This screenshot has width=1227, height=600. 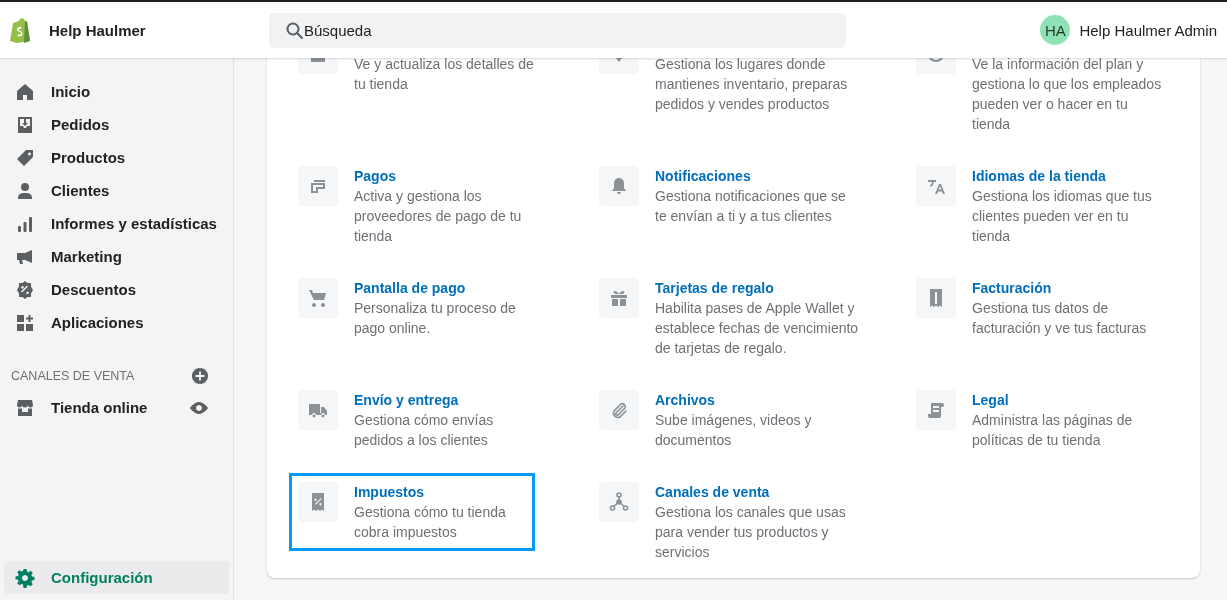 What do you see at coordinates (750, 206) in the screenshot?
I see `settings-description: Gestiona notificaciones que se te envían a ti y a tus clientes` at bounding box center [750, 206].